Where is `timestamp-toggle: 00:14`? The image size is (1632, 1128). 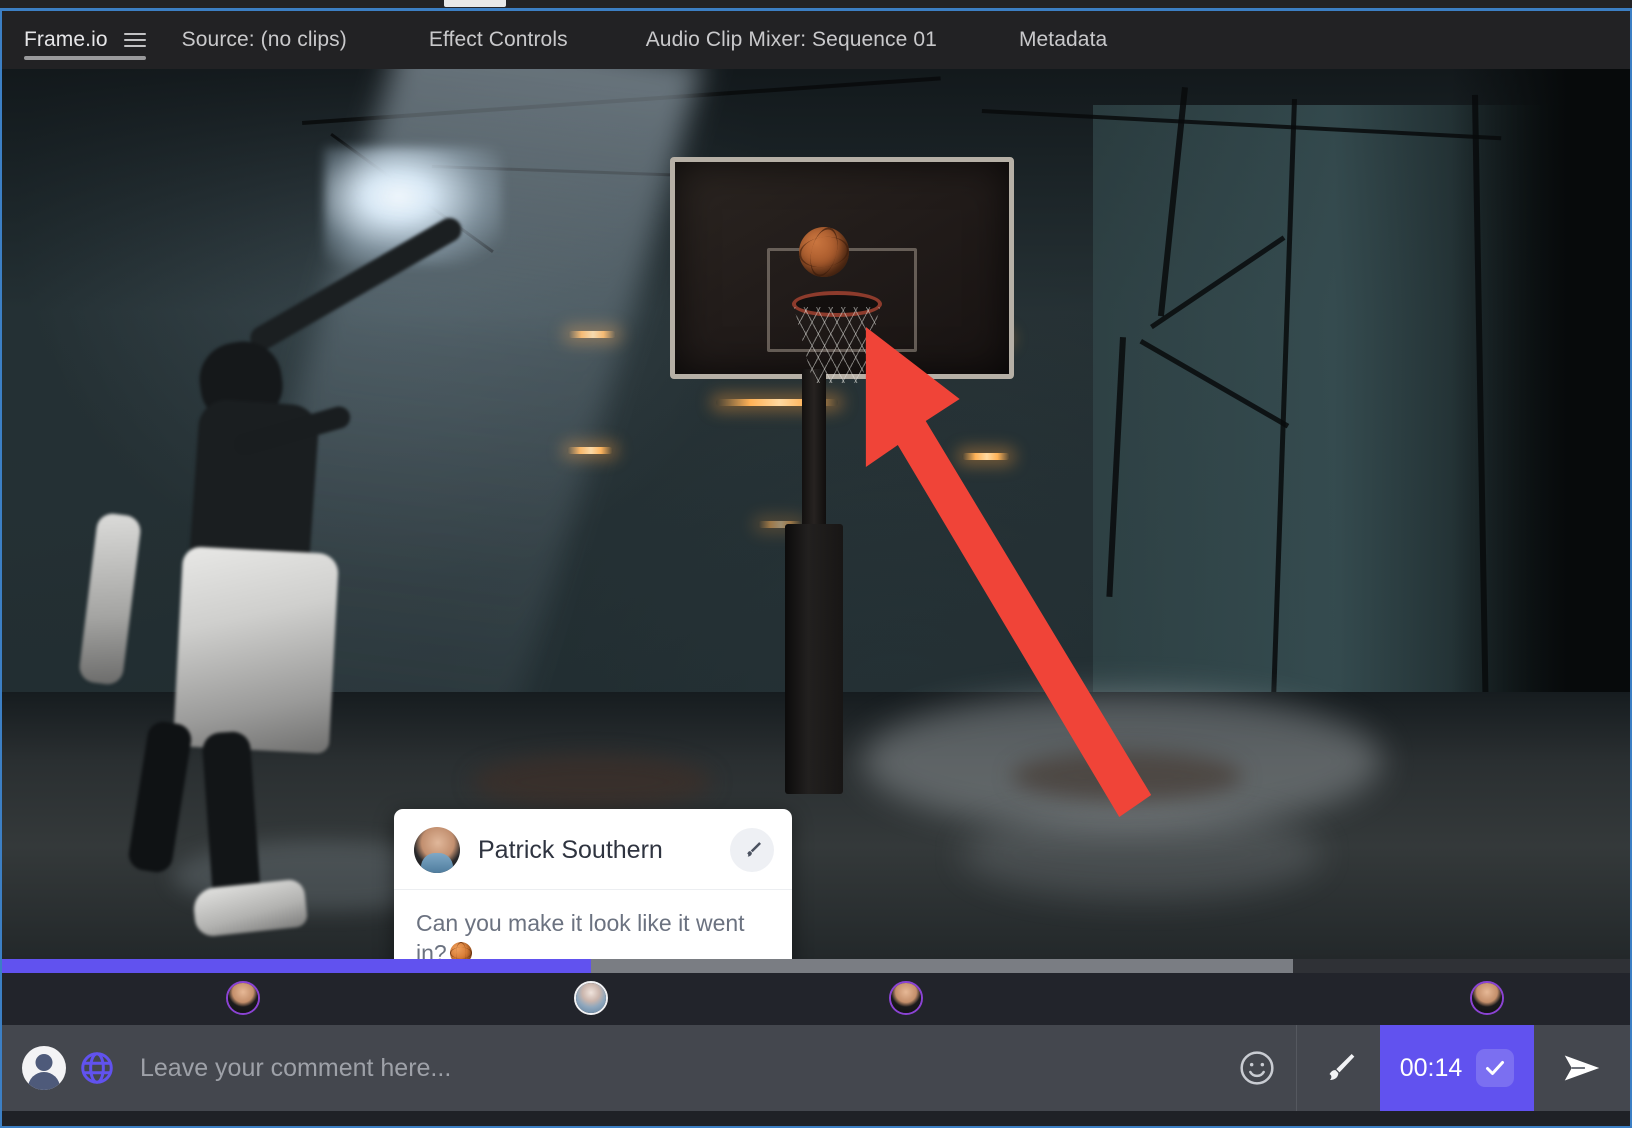 timestamp-toggle: 00:14 is located at coordinates (1457, 1068).